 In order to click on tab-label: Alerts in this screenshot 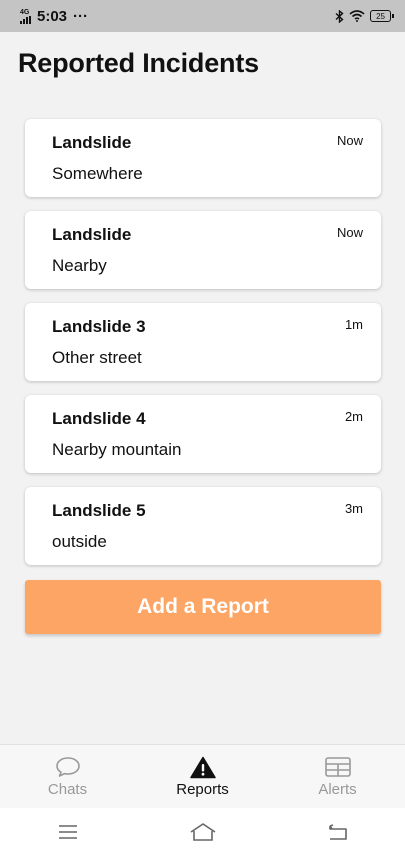, I will do `click(337, 789)`.